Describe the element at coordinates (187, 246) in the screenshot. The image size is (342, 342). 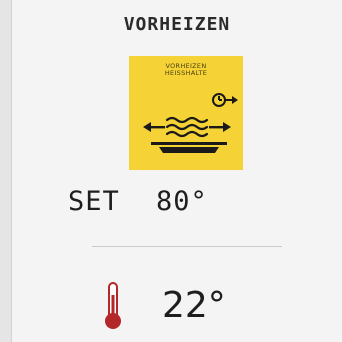
I see `divider` at that location.